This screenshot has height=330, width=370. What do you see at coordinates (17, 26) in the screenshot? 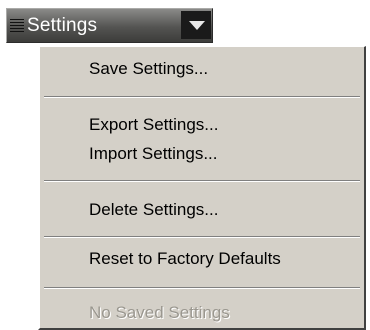
I see `drag-grip-icon` at bounding box center [17, 26].